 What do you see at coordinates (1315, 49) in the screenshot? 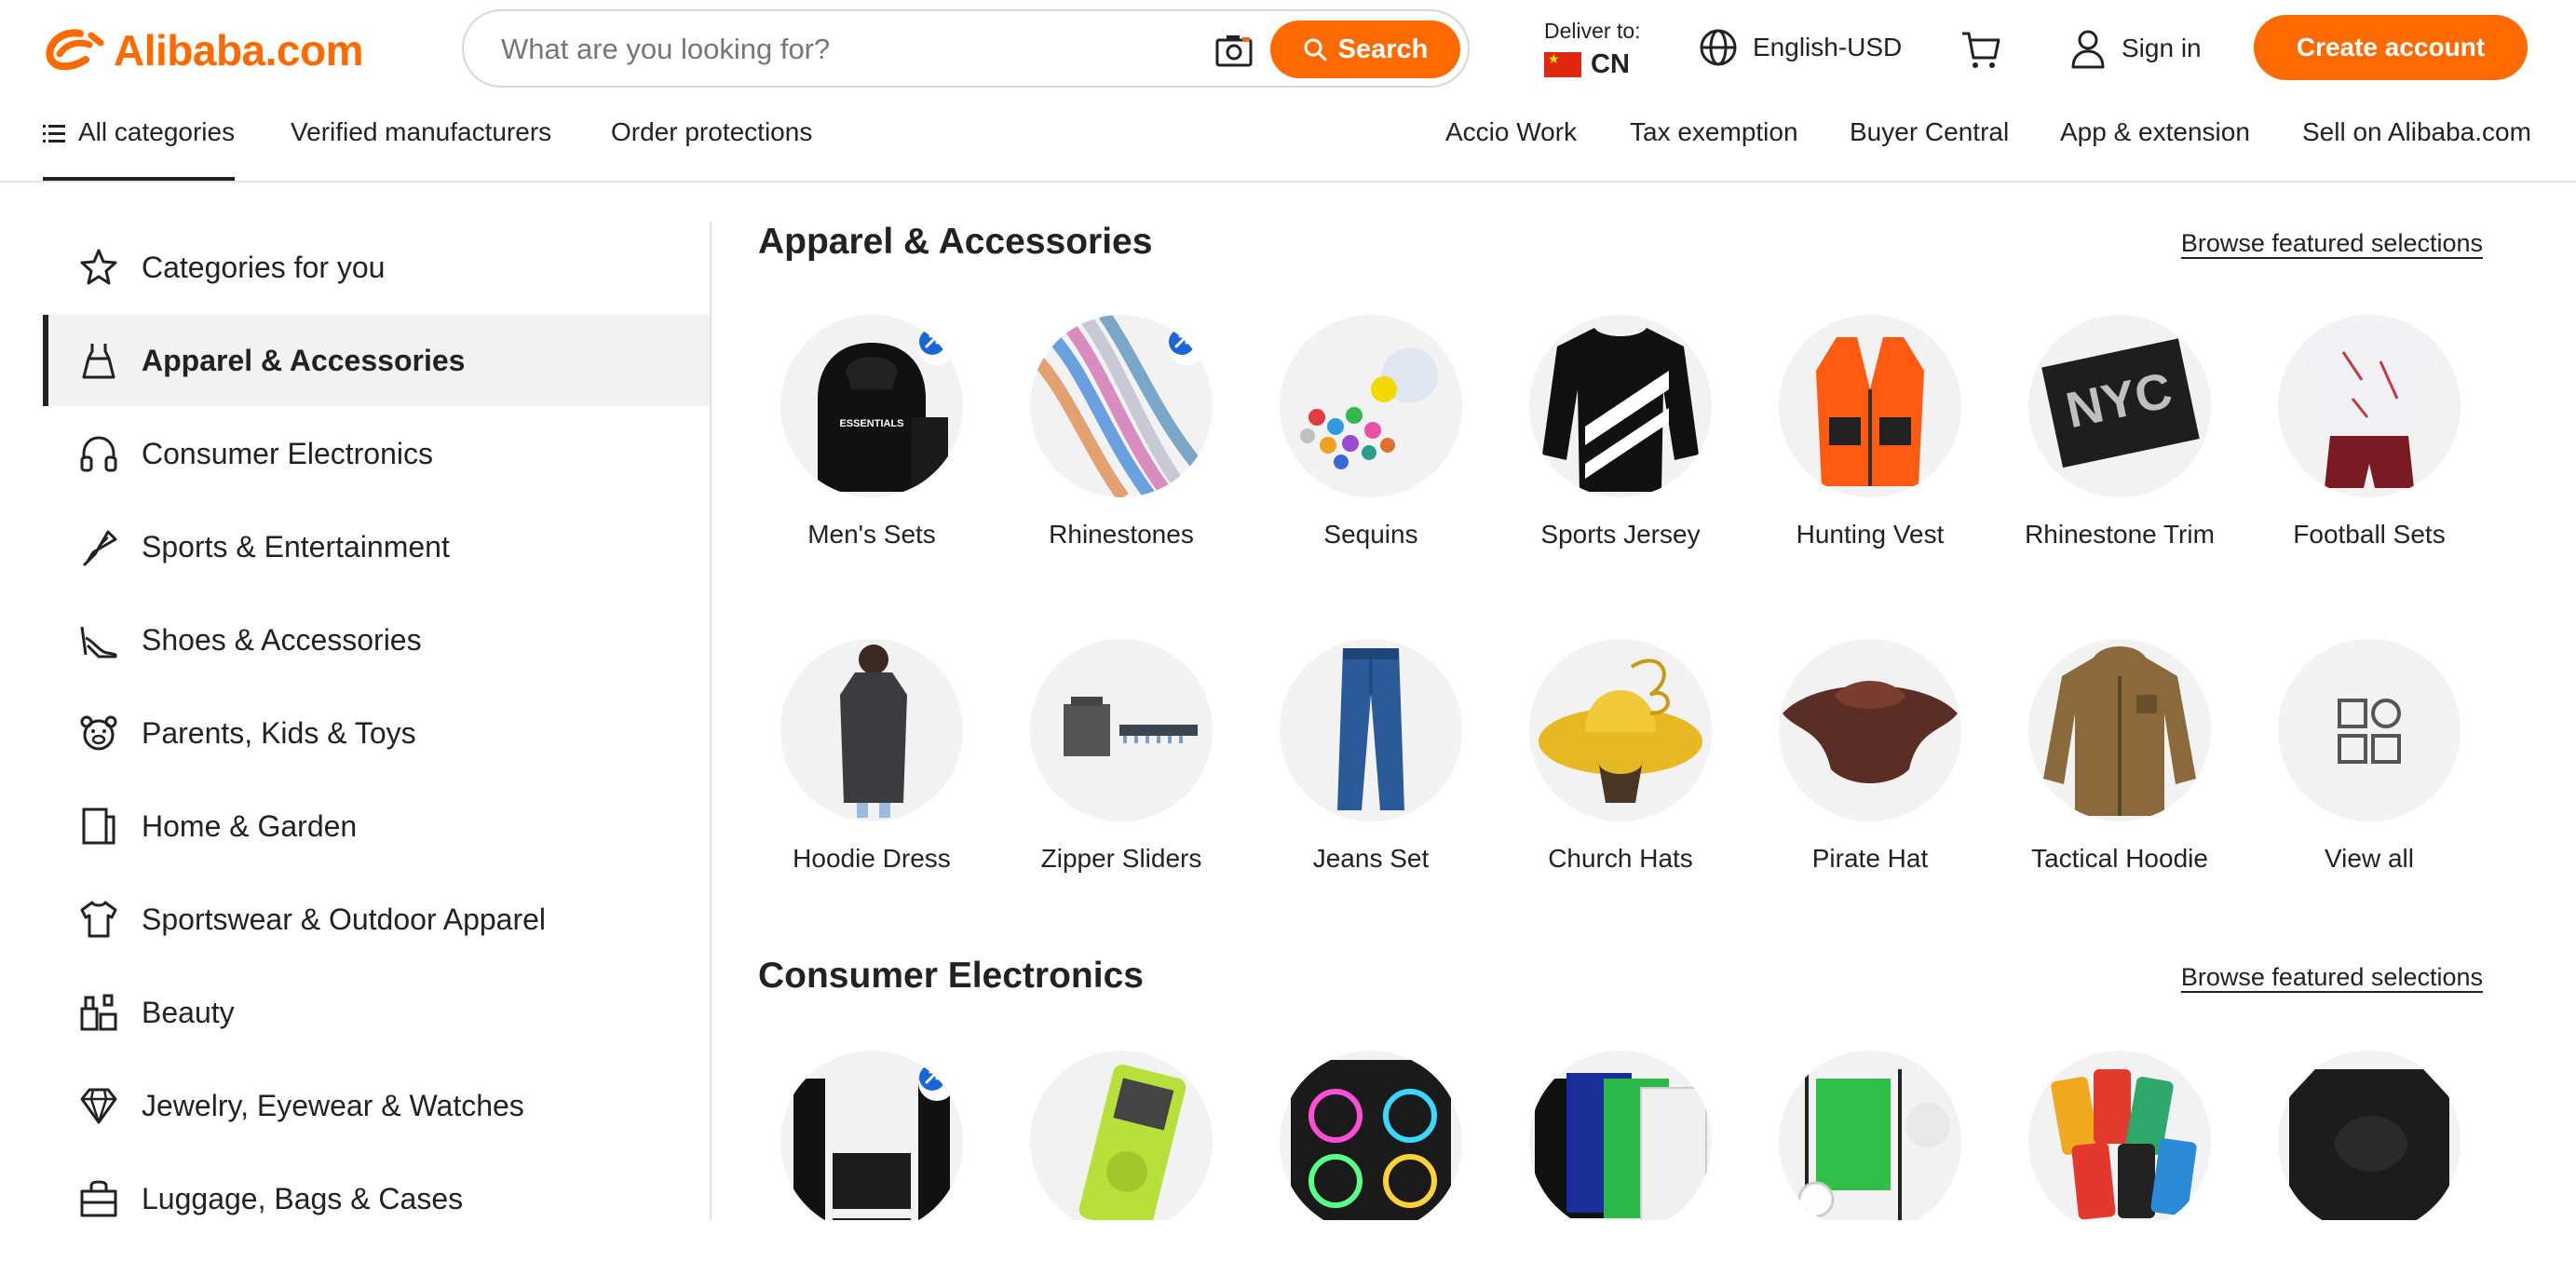
I see `search-icon` at bounding box center [1315, 49].